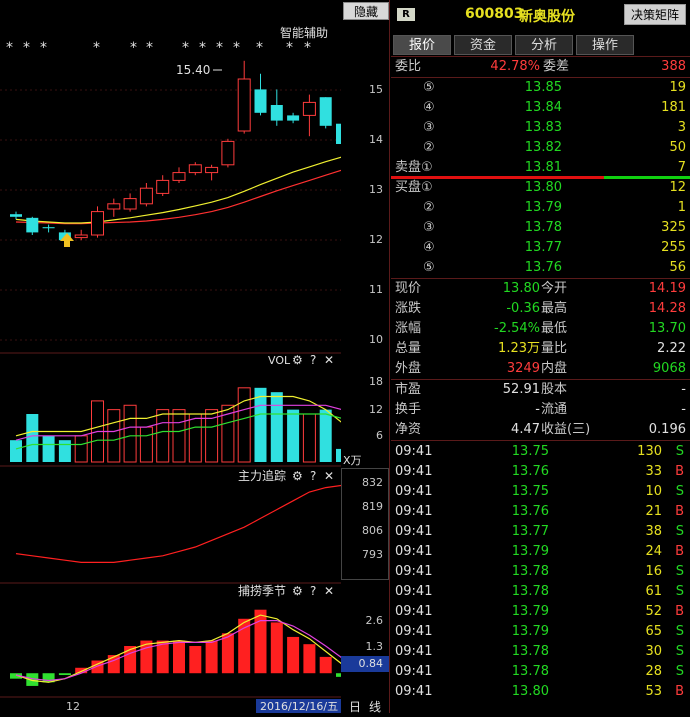 The image size is (690, 717). What do you see at coordinates (667, 288) in the screenshot?
I see `stat-value: 14.19` at bounding box center [667, 288].